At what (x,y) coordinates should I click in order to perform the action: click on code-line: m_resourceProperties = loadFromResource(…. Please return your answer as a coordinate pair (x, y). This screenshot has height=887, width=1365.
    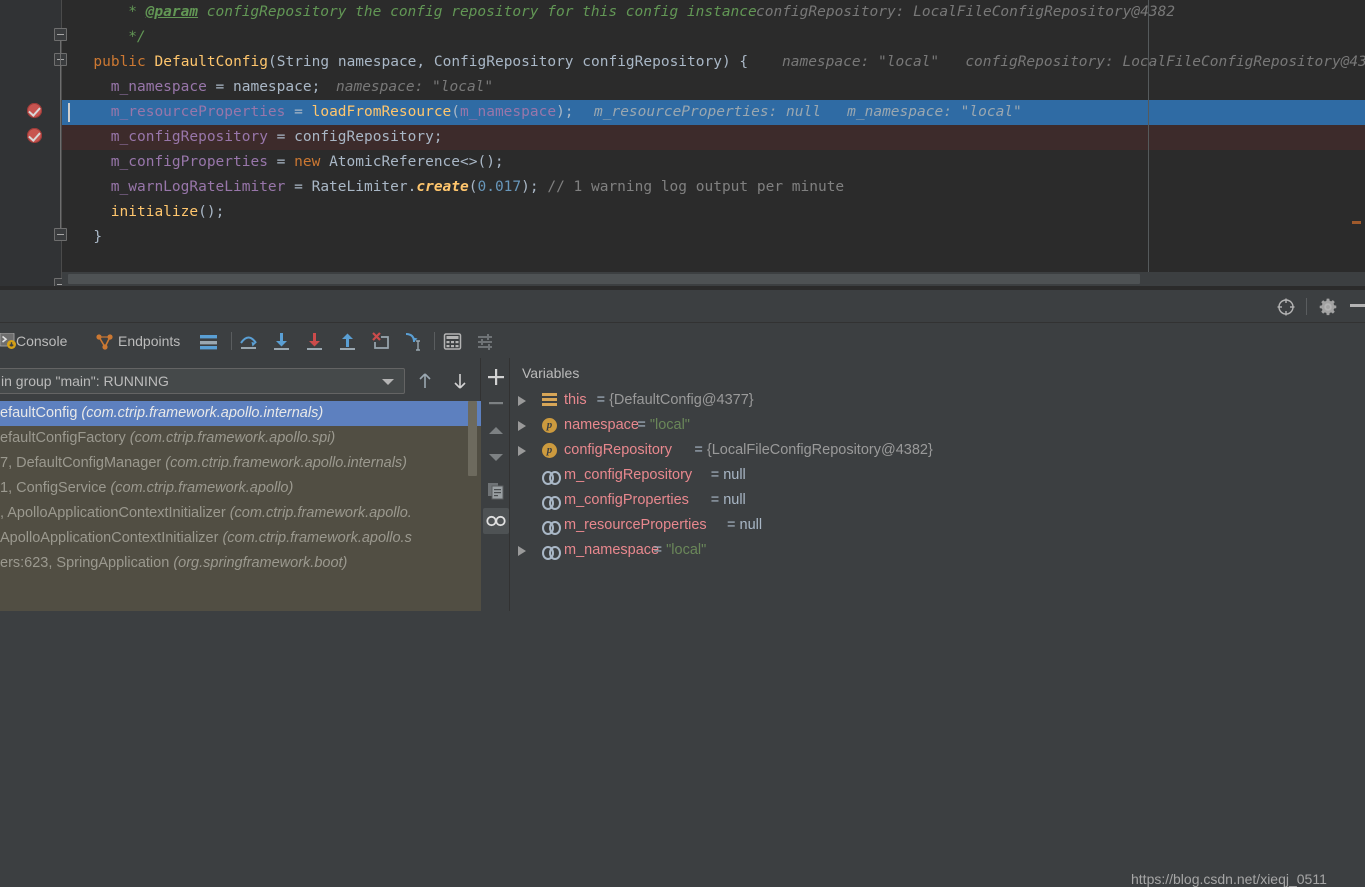
    Looking at the image, I should click on (713, 112).